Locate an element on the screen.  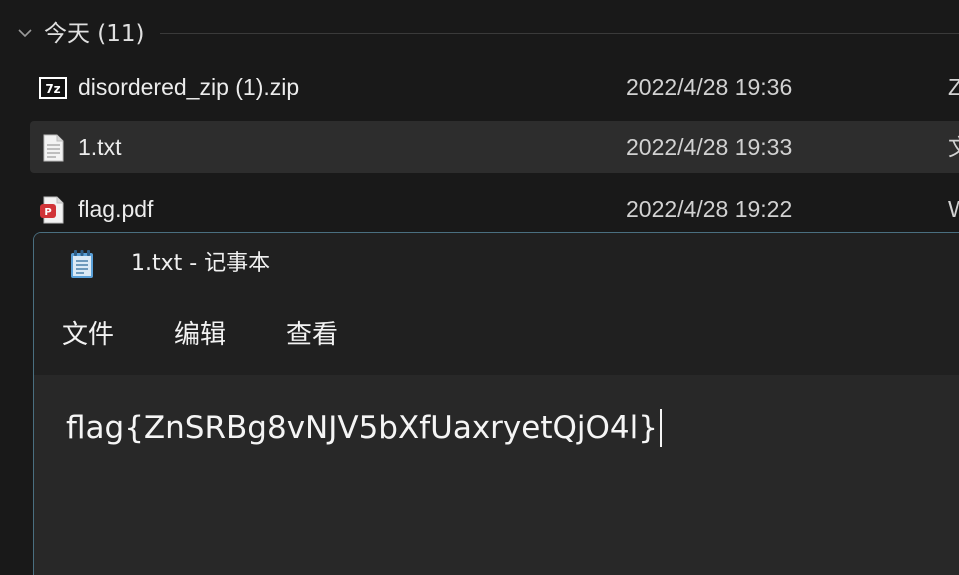
editor-line: flag{ZnSRBg8vNJV5bXfUaxryetQjO4l} is located at coordinates (364, 428).